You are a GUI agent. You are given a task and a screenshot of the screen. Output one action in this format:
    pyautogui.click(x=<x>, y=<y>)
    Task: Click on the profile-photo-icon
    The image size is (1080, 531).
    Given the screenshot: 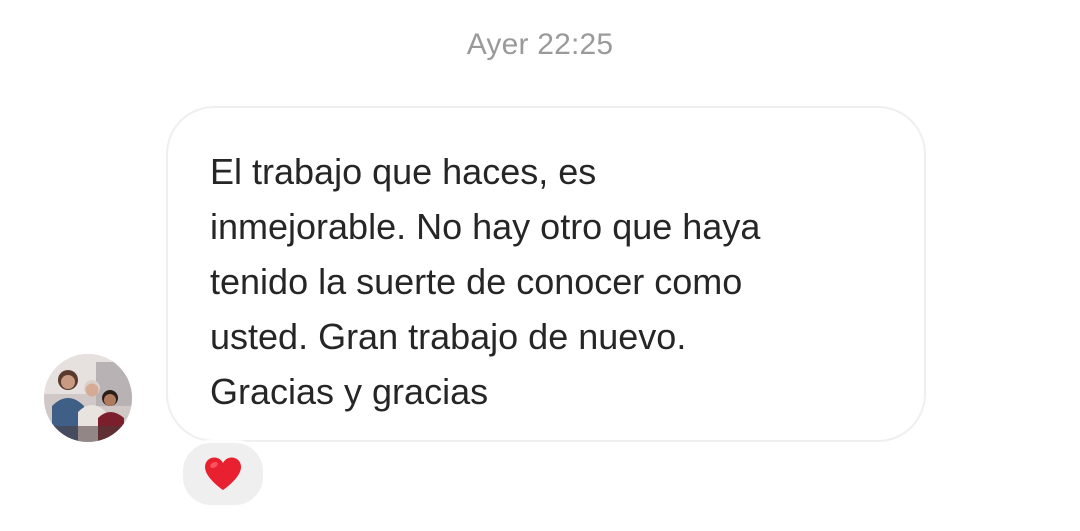 What is the action you would take?
    pyautogui.click(x=88, y=398)
    